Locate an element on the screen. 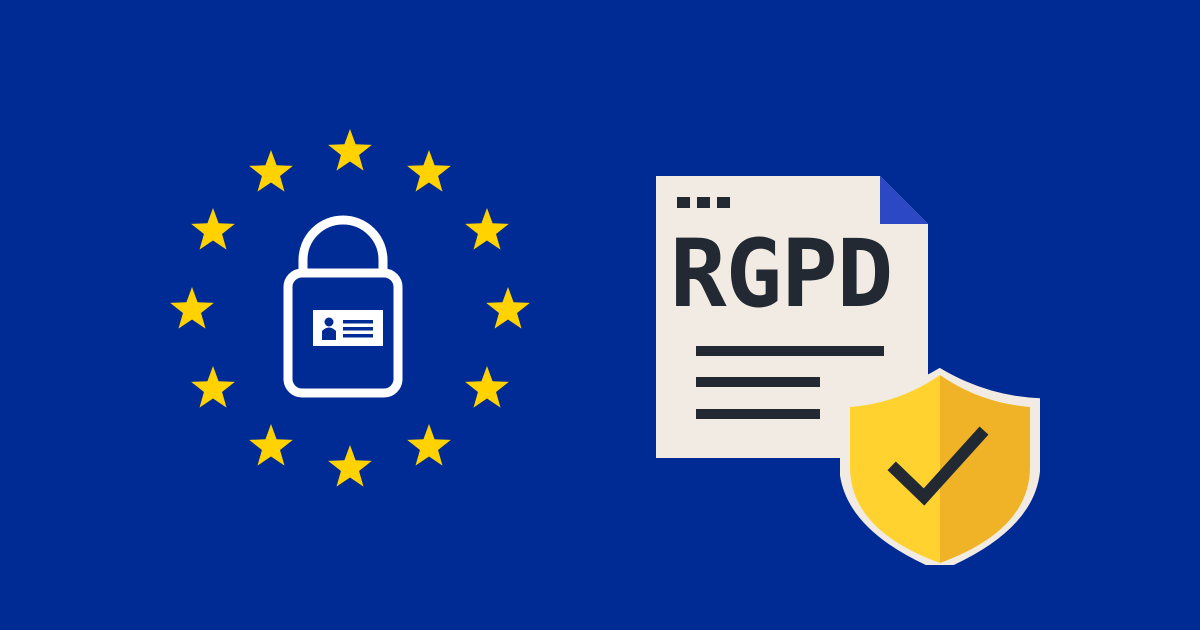 The height and width of the screenshot is (630, 1200). document-title: RGPD is located at coordinates (781, 274).